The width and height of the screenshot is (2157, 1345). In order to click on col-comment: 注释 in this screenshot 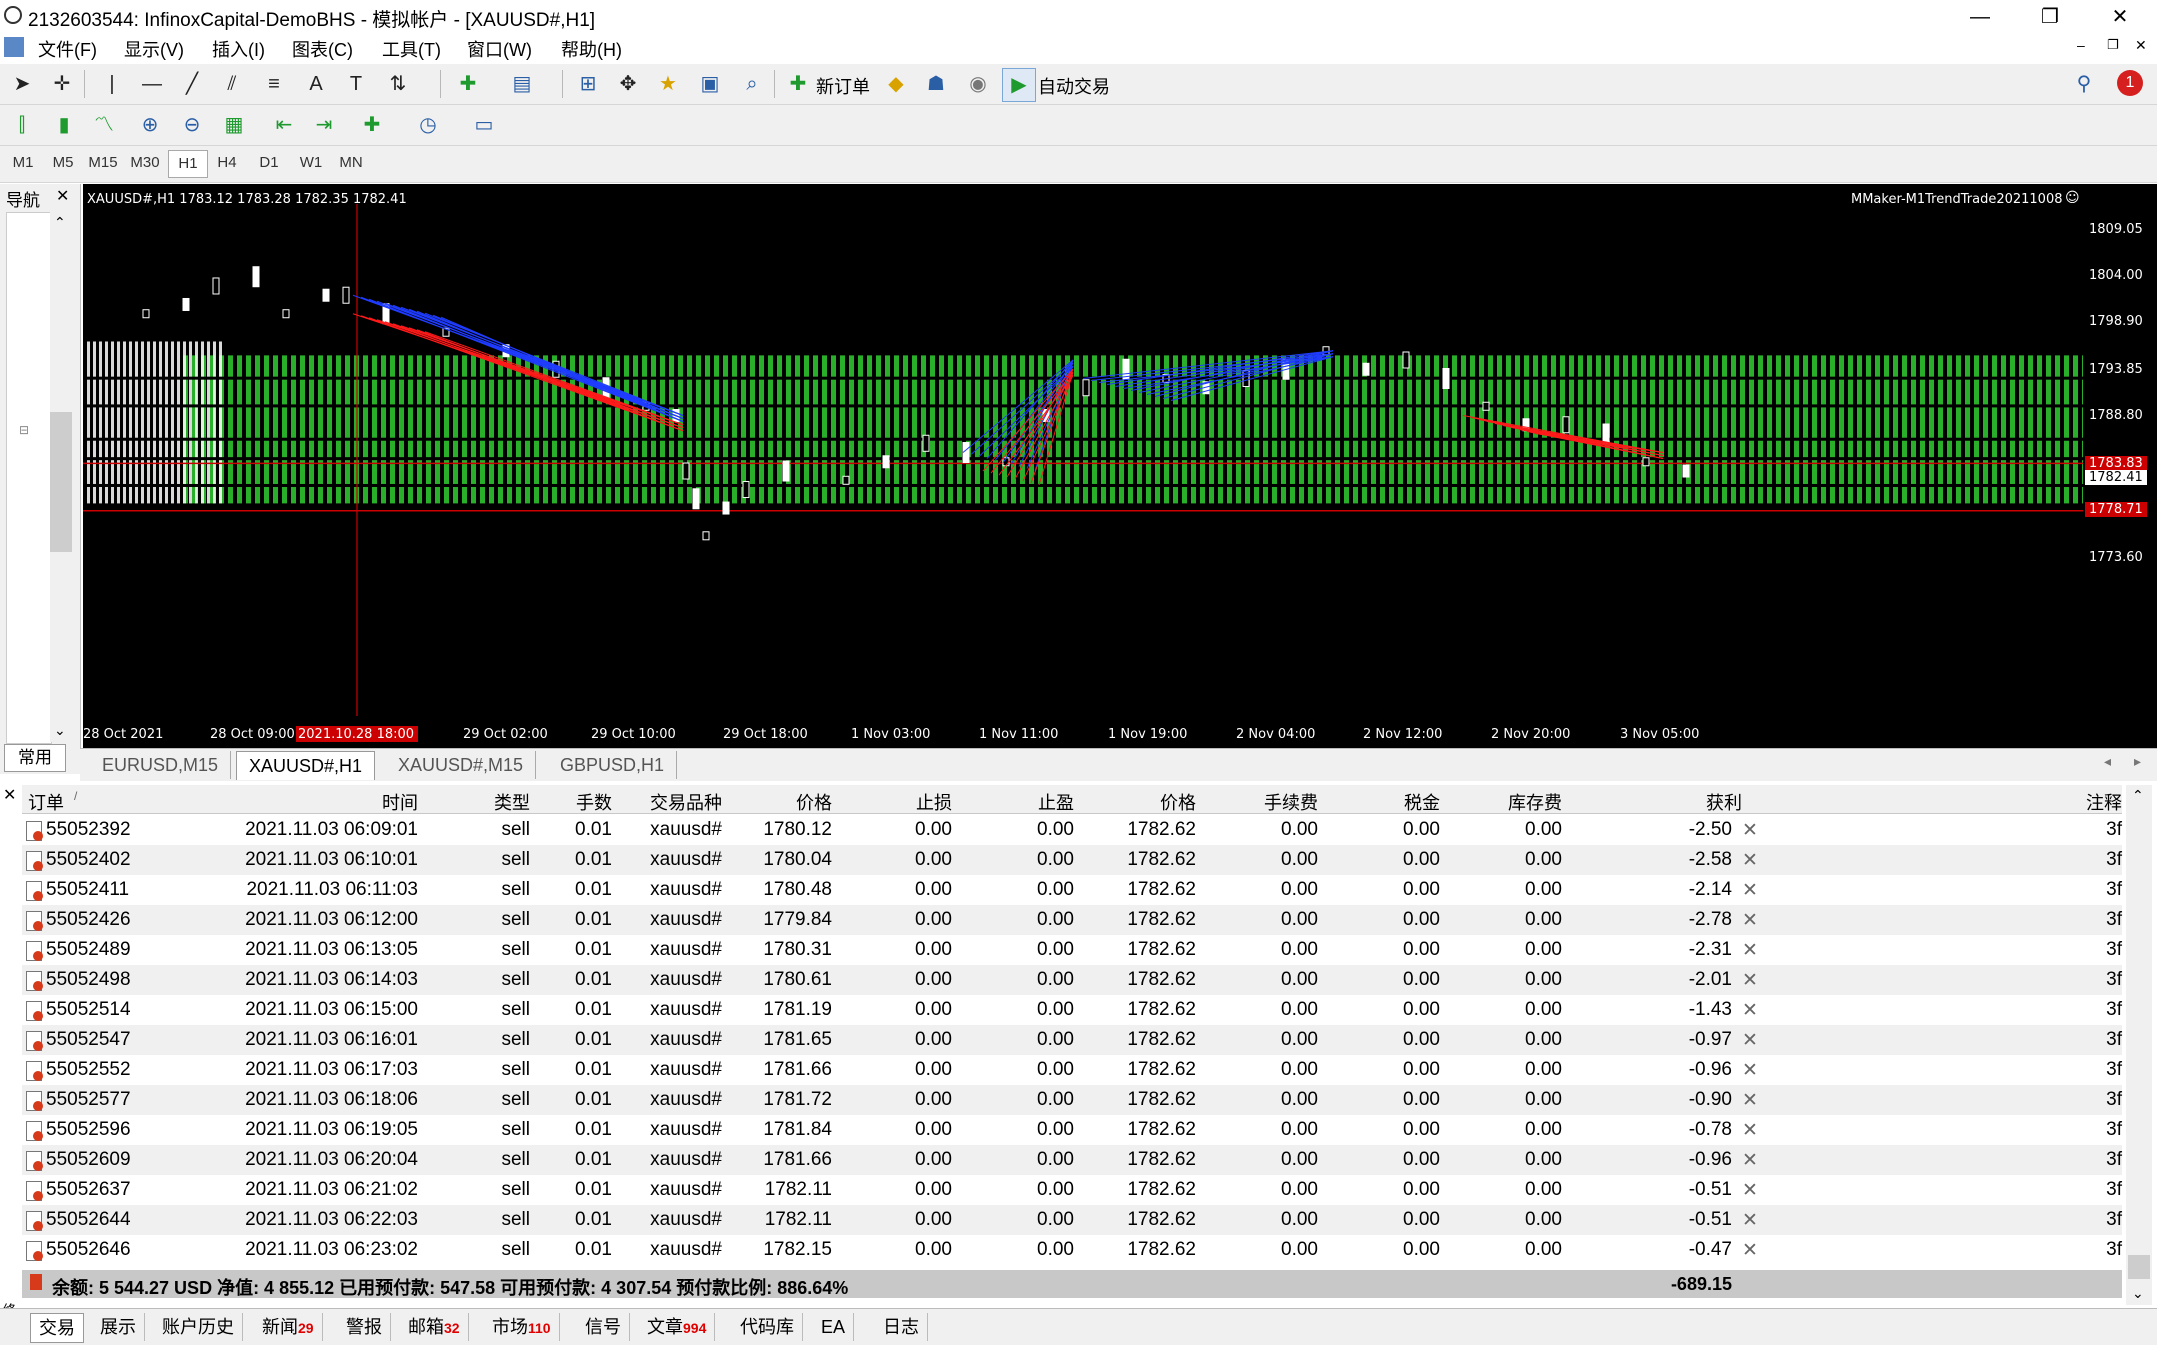, I will do `click(2072, 802)`.